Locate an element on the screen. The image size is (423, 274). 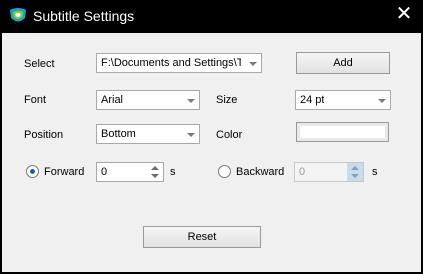
backward-label: Backward is located at coordinates (260, 172).